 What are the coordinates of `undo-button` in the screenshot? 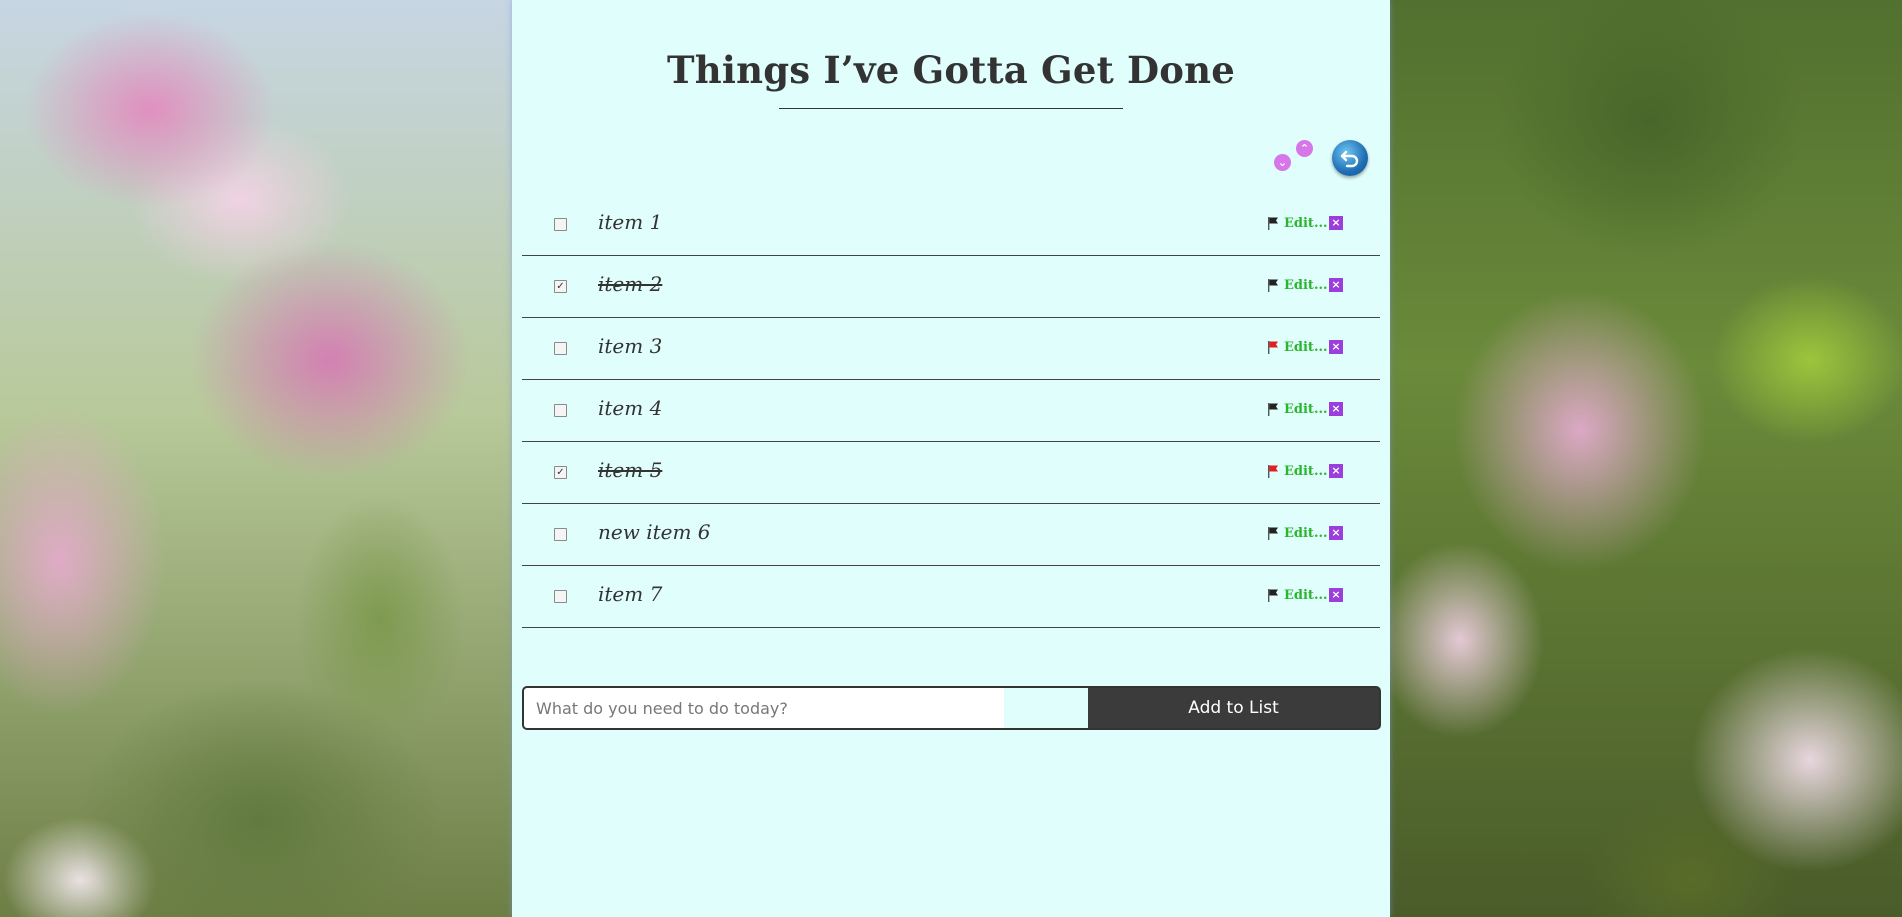 It's located at (1350, 158).